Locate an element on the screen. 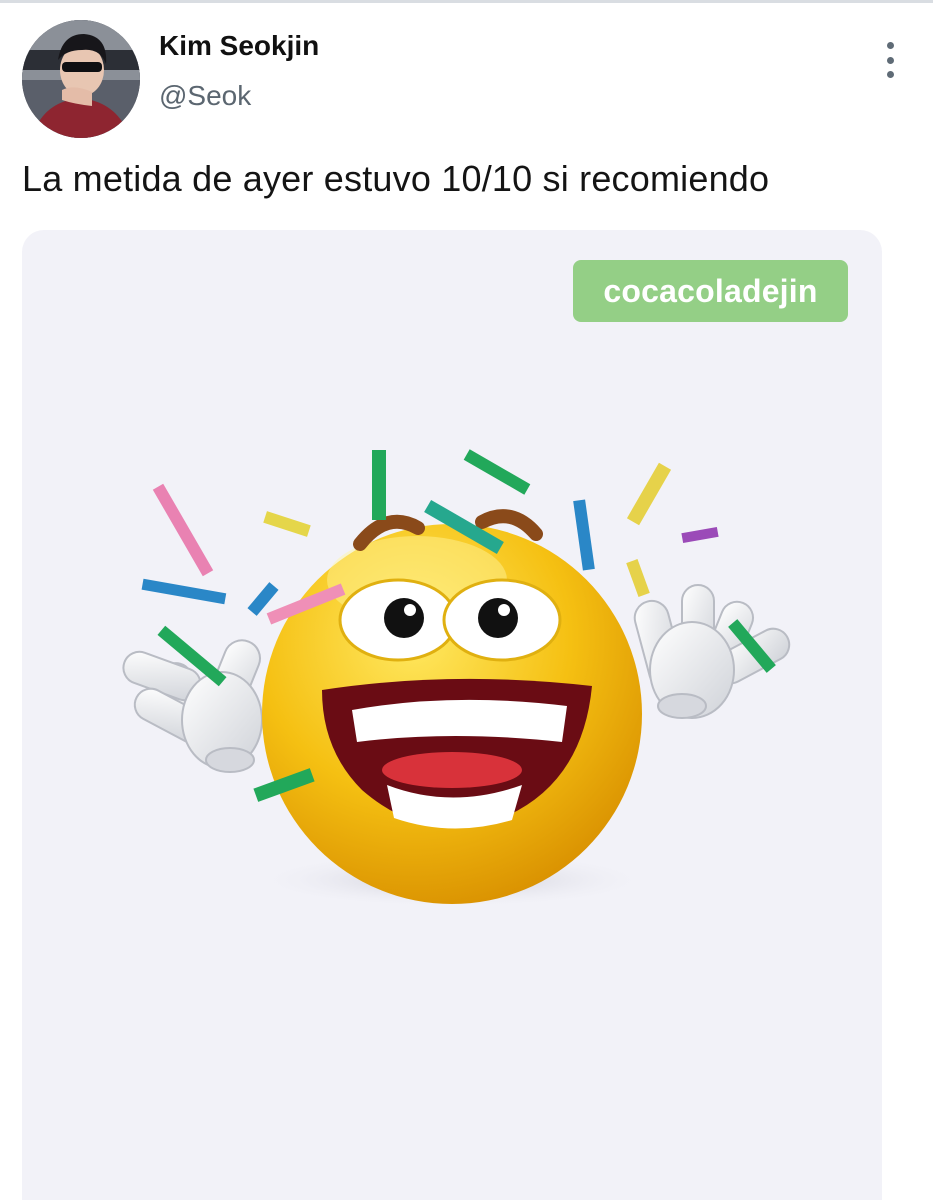 The height and width of the screenshot is (1200, 933). author-handle: @Seok is located at coordinates (205, 96).